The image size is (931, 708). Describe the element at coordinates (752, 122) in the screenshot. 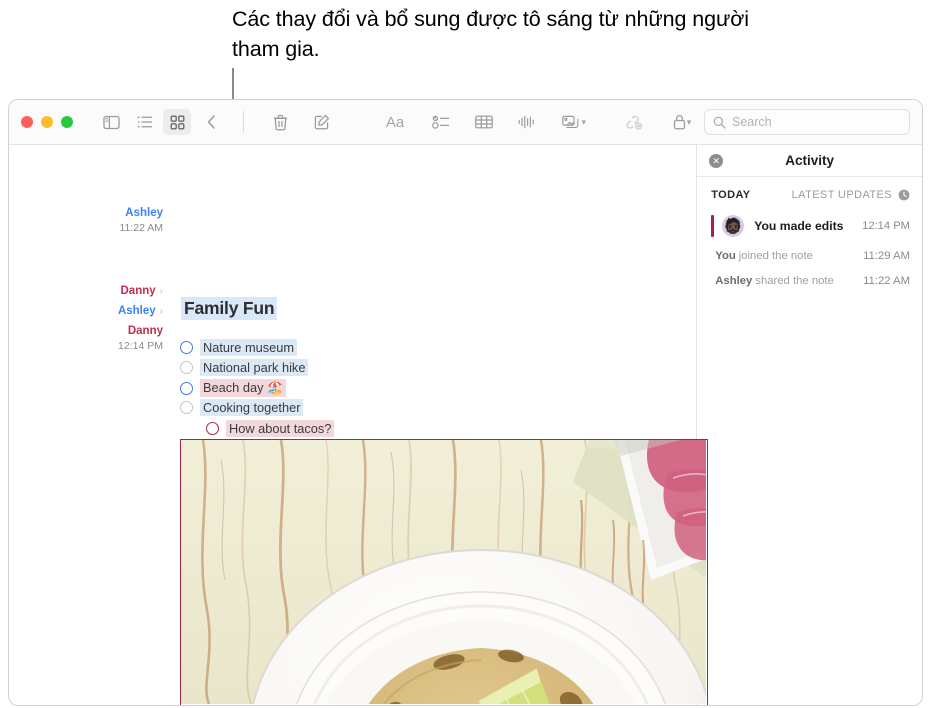

I see `search-placeholder: Search` at that location.